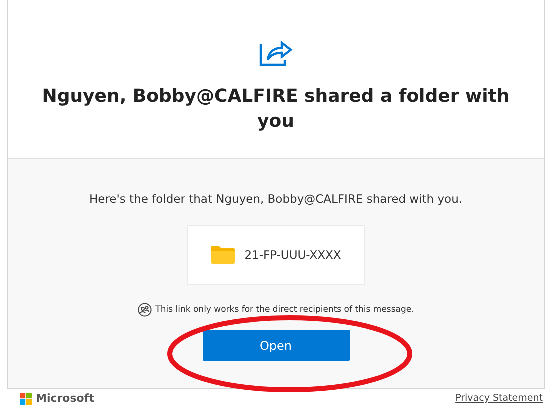 This screenshot has width=553, height=417. I want to click on notice-text: This link only works for the direct recipients of this message., so click(285, 310).